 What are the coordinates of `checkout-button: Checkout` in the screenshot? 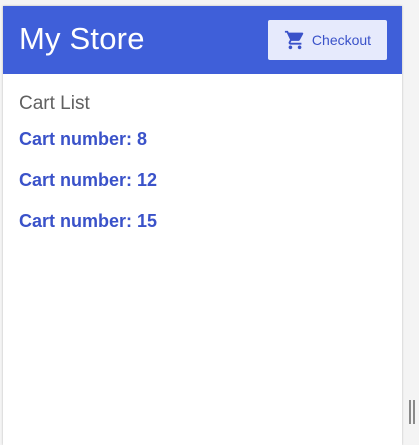 It's located at (327, 40).